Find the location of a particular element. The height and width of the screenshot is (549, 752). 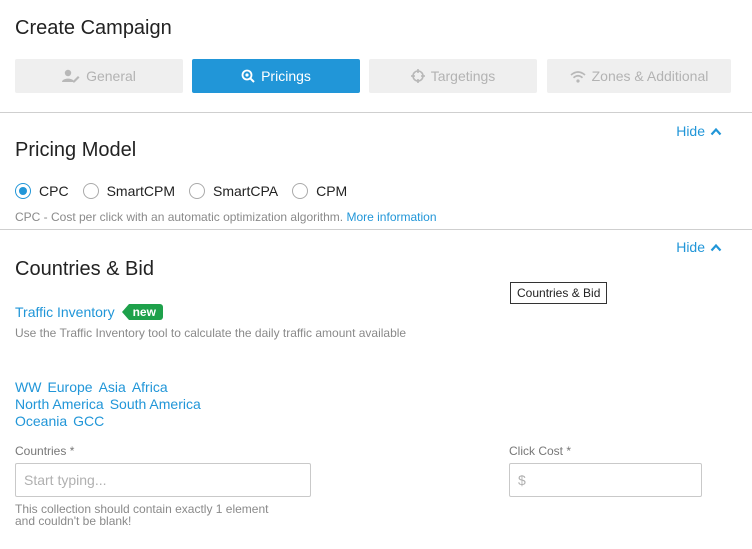

step-label: Zones & Additional is located at coordinates (650, 76).